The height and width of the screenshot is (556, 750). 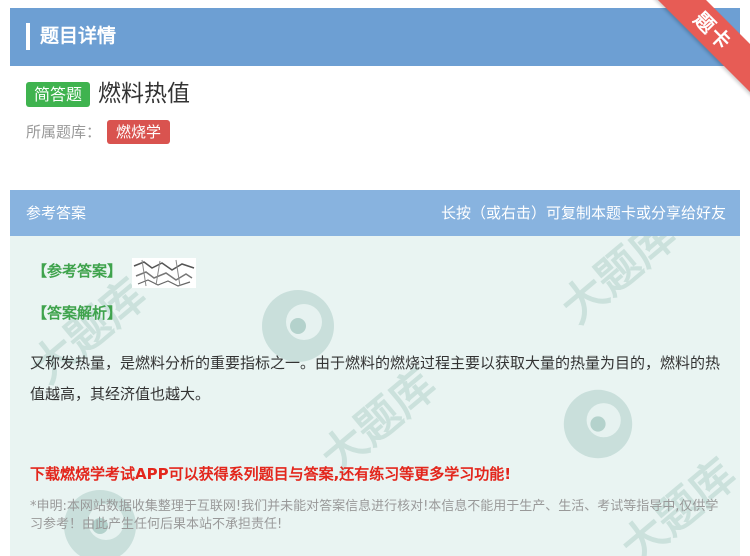 I want to click on answer-noise-image, so click(x=164, y=273).